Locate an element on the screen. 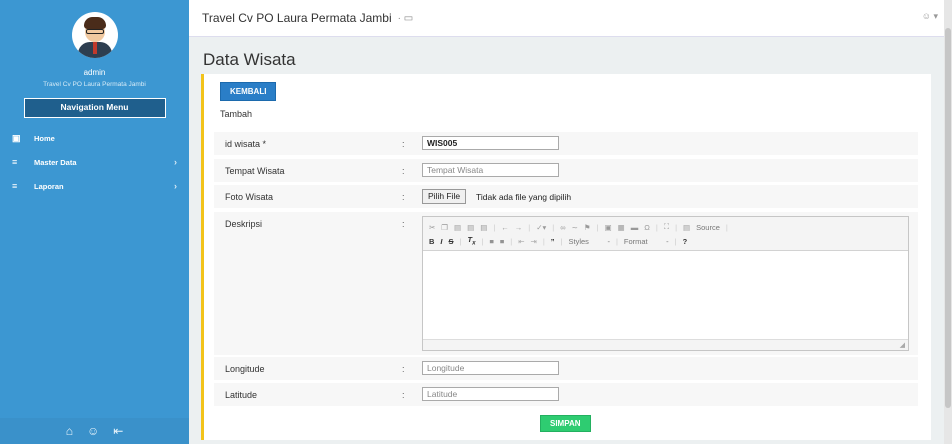  username: admin is located at coordinates (94, 72).